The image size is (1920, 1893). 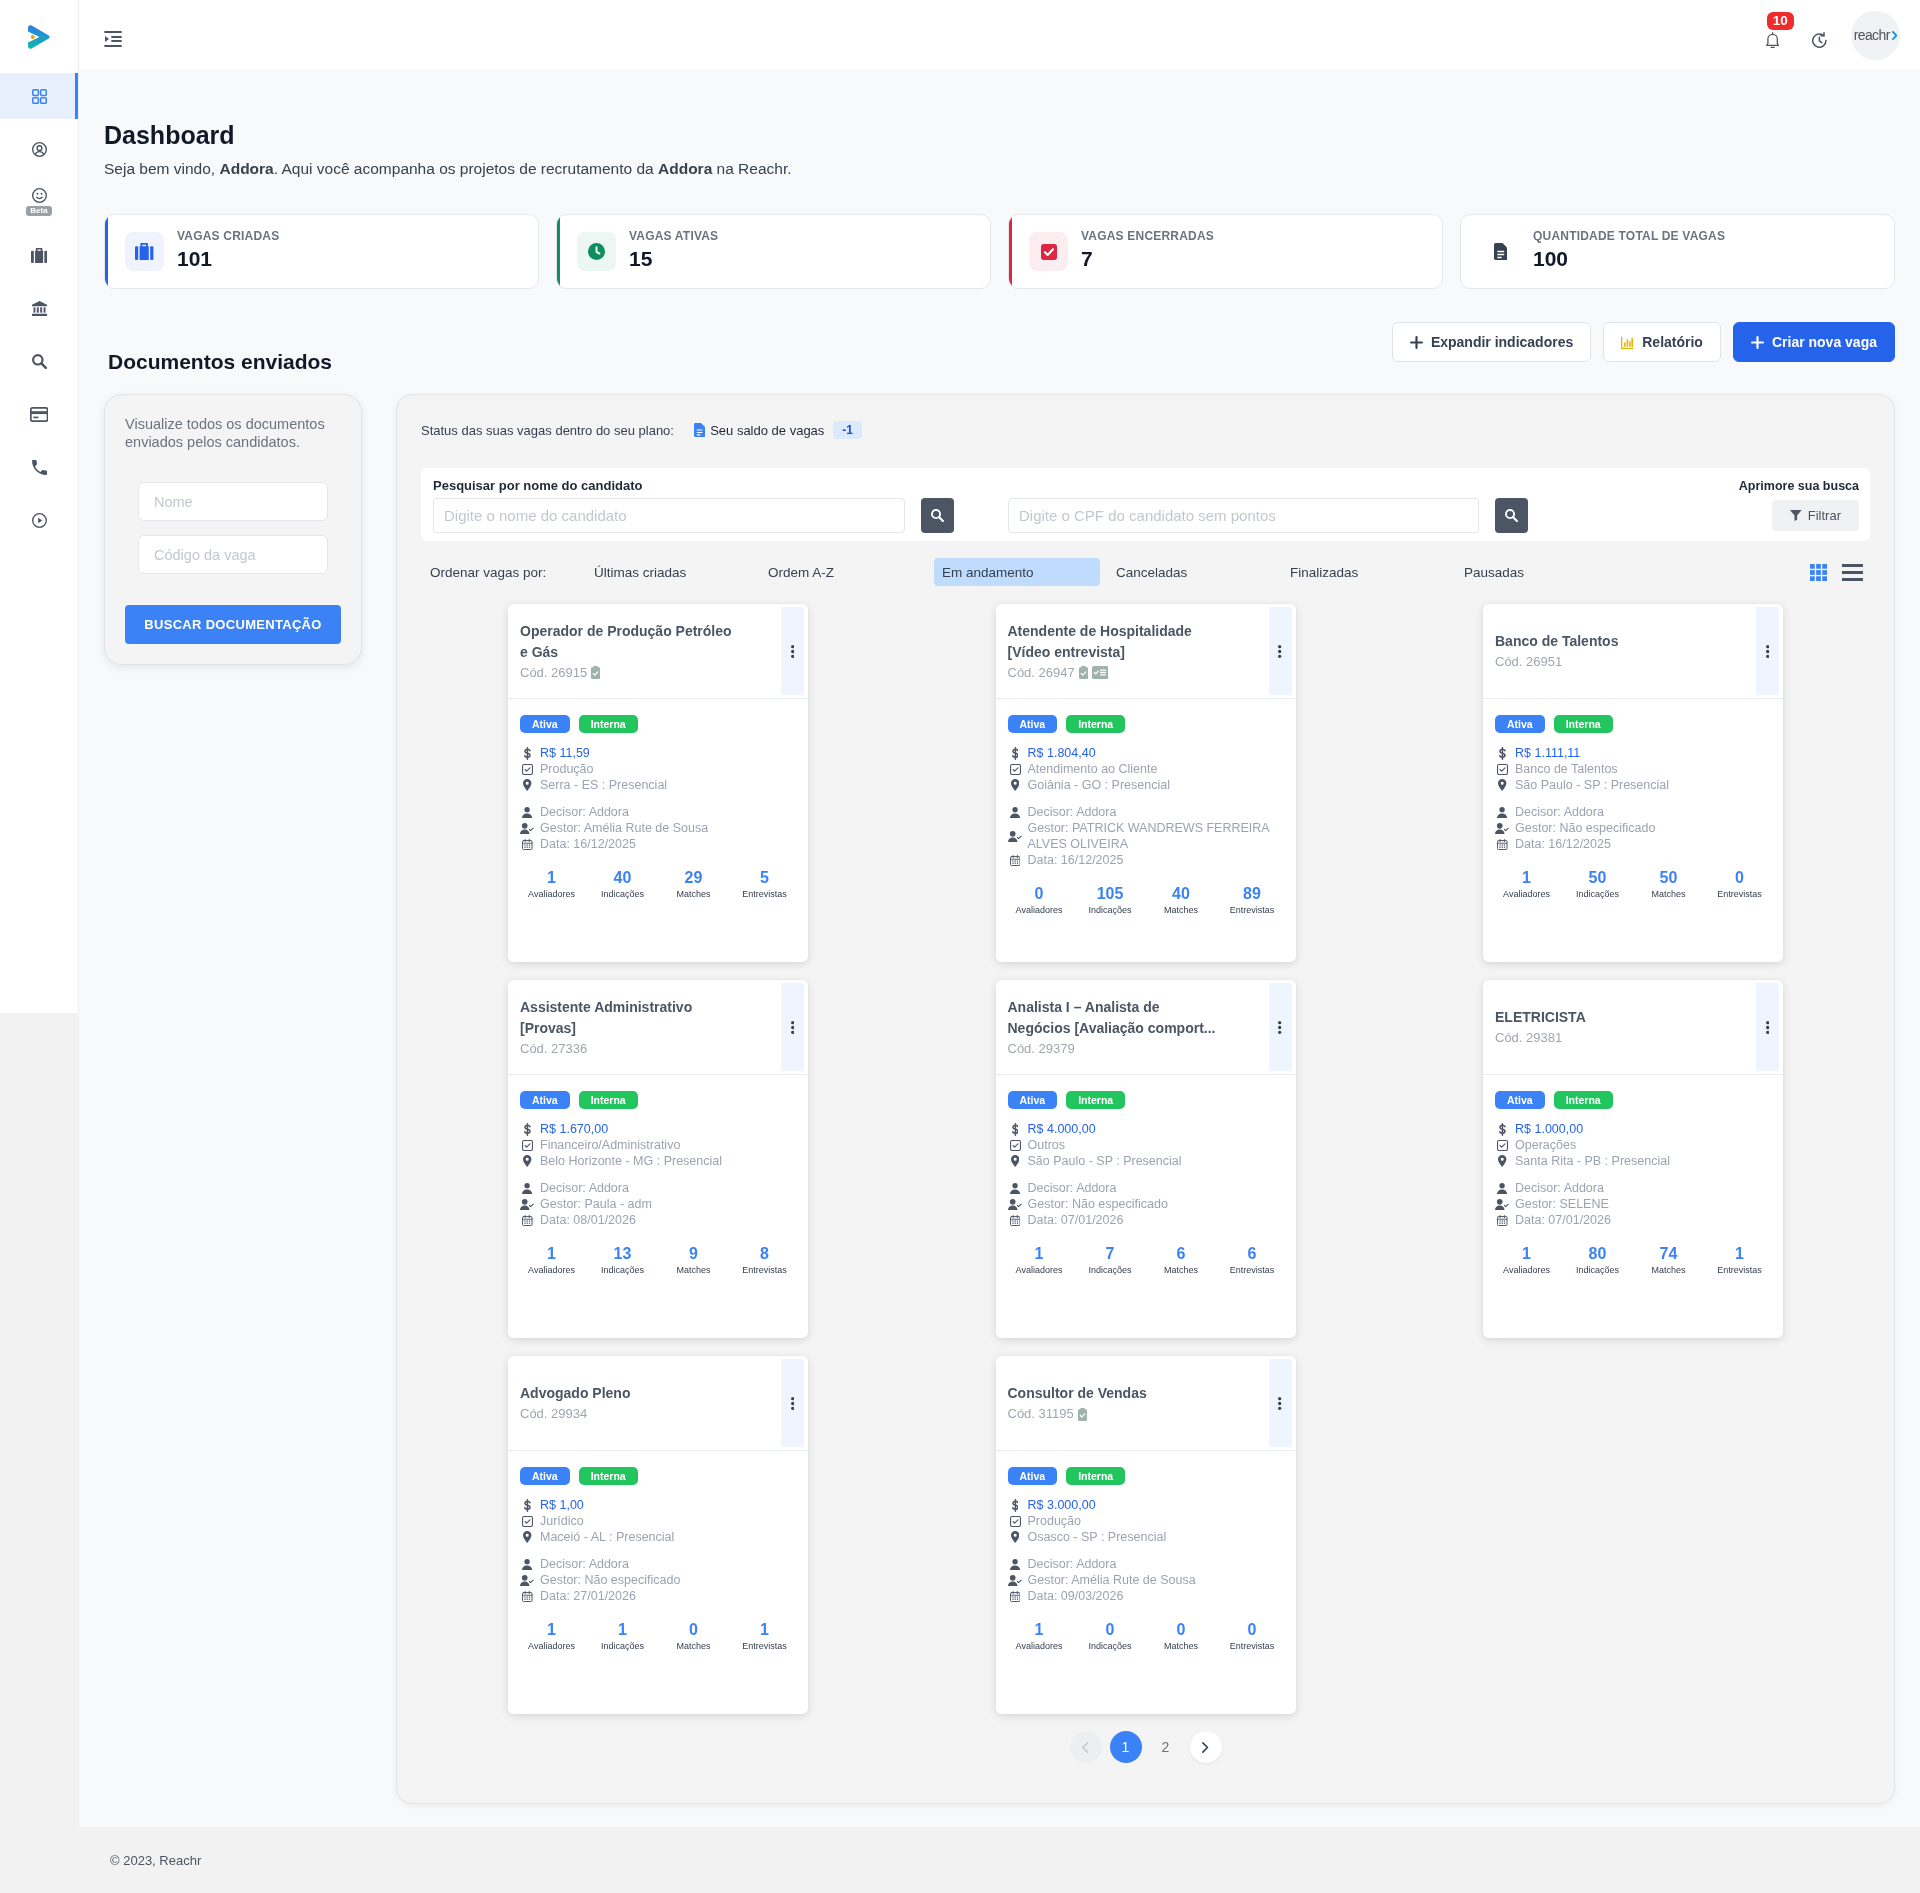 I want to click on job-title: Consultor de Vendas, so click(x=1077, y=1393).